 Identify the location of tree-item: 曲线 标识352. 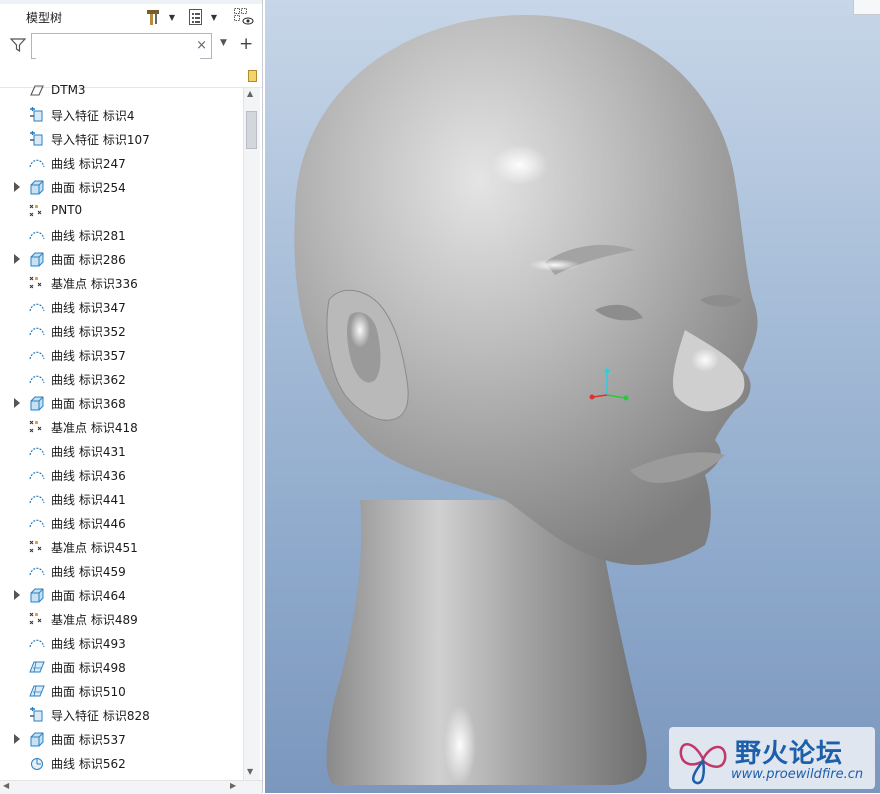
(121, 331).